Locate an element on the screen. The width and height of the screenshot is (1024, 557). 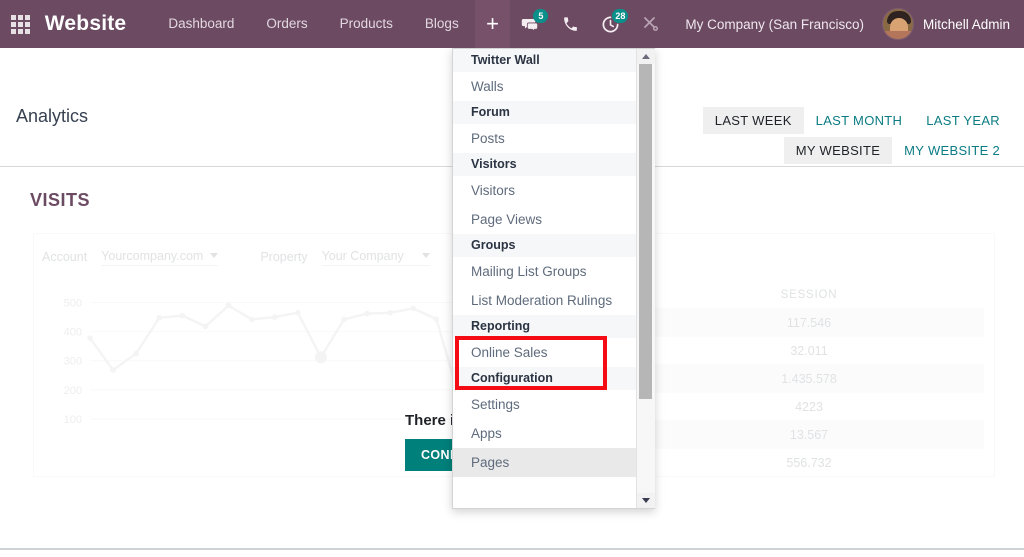
dropdown-item-mailing-list-groups: Mailing List Groups is located at coordinates (544, 271).